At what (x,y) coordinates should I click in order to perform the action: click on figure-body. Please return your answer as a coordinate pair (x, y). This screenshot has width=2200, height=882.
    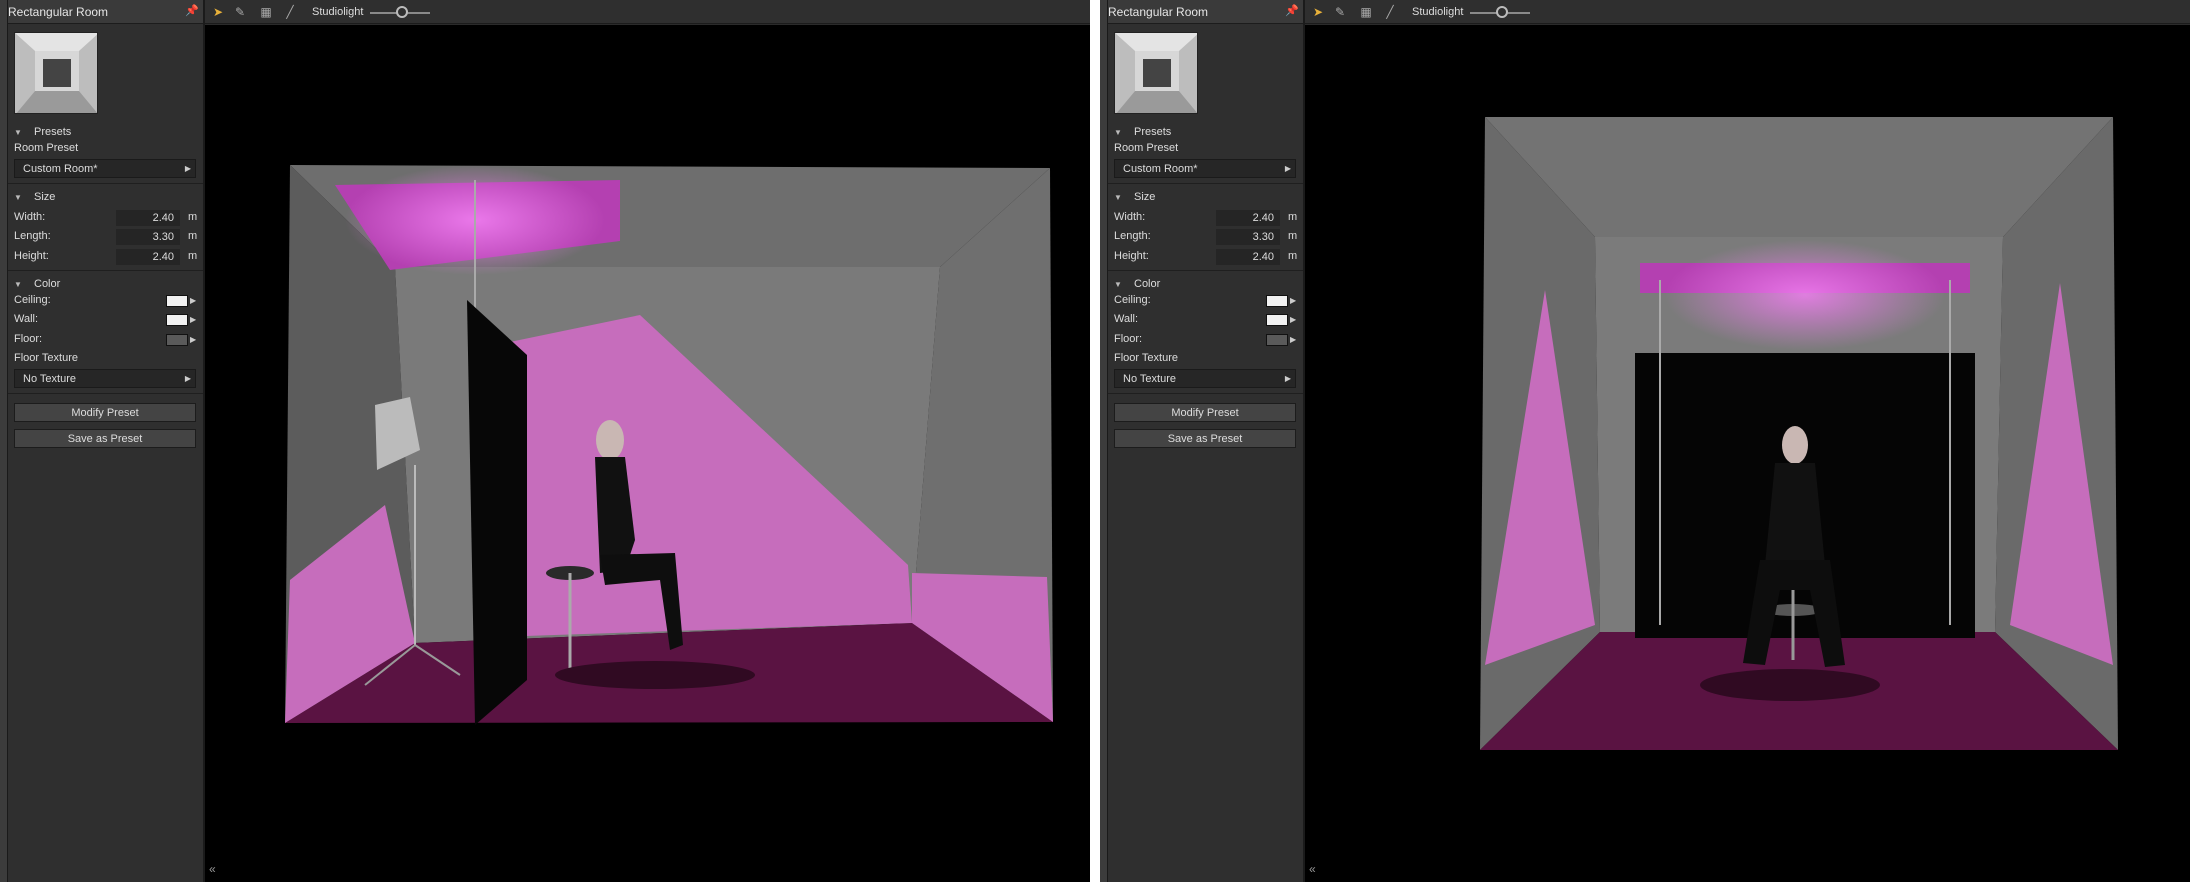
    Looking at the image, I should click on (1795, 514).